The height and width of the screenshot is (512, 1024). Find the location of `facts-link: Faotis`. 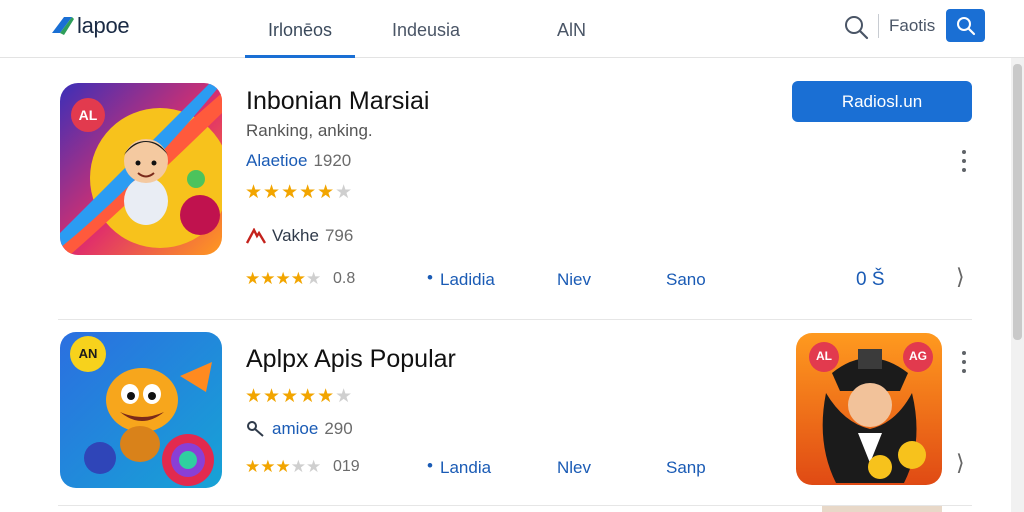

facts-link: Faotis is located at coordinates (912, 26).